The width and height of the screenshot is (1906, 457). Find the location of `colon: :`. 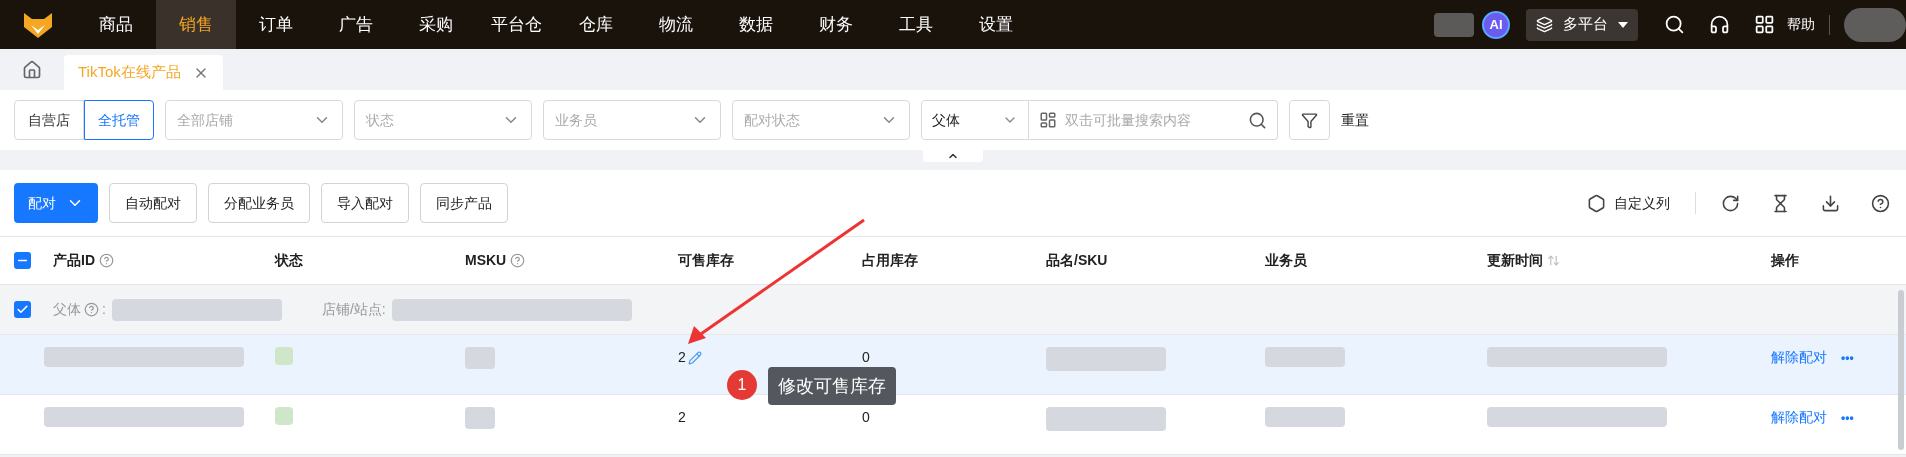

colon: : is located at coordinates (104, 309).